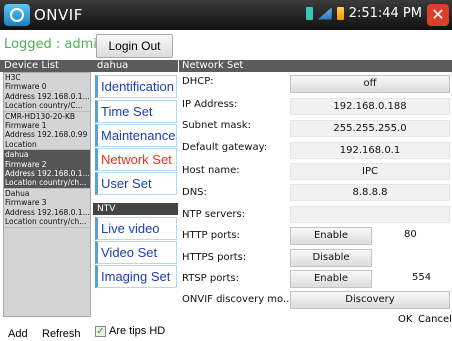 Image resolution: width=452 pixels, height=341 pixels. Describe the element at coordinates (136, 135) in the screenshot. I see `menu-item-maintenance: Maintenance` at that location.